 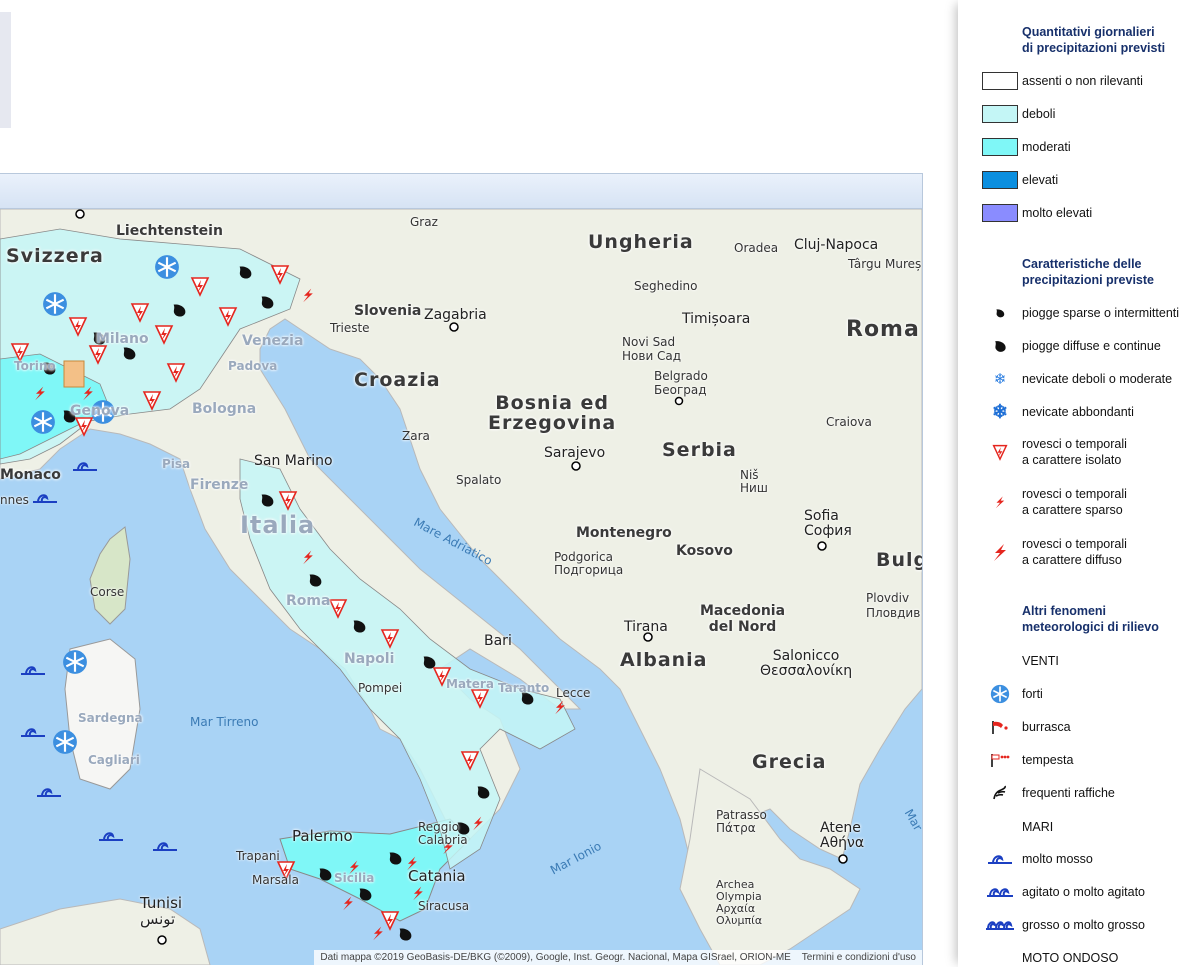 I want to click on strong-wind-icon, so click(x=1000, y=694).